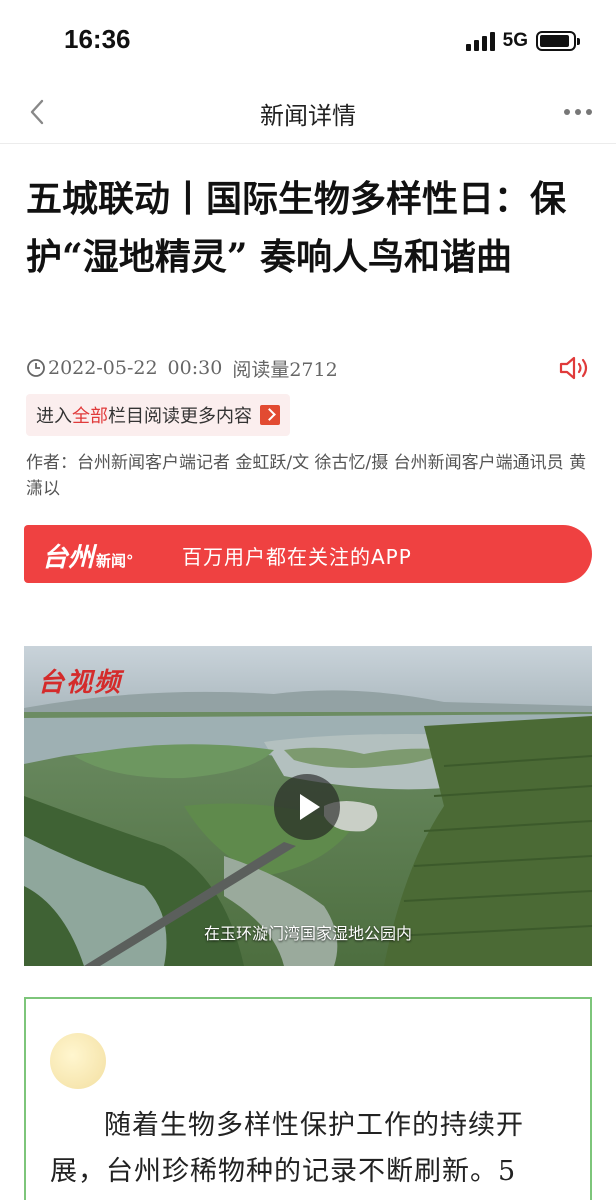  What do you see at coordinates (90, 416) in the screenshot?
I see `channel-name: 全部` at bounding box center [90, 416].